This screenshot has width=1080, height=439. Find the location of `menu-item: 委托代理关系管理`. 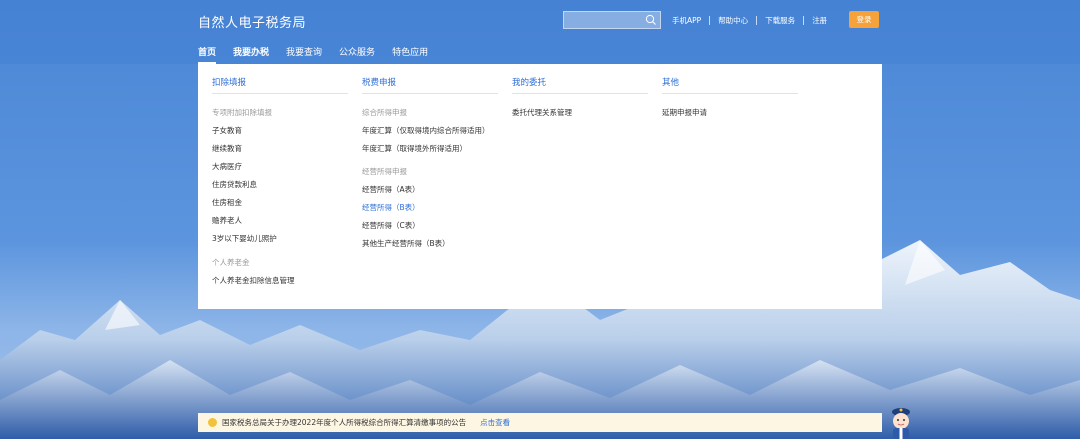

menu-item: 委托代理关系管理 is located at coordinates (542, 112).